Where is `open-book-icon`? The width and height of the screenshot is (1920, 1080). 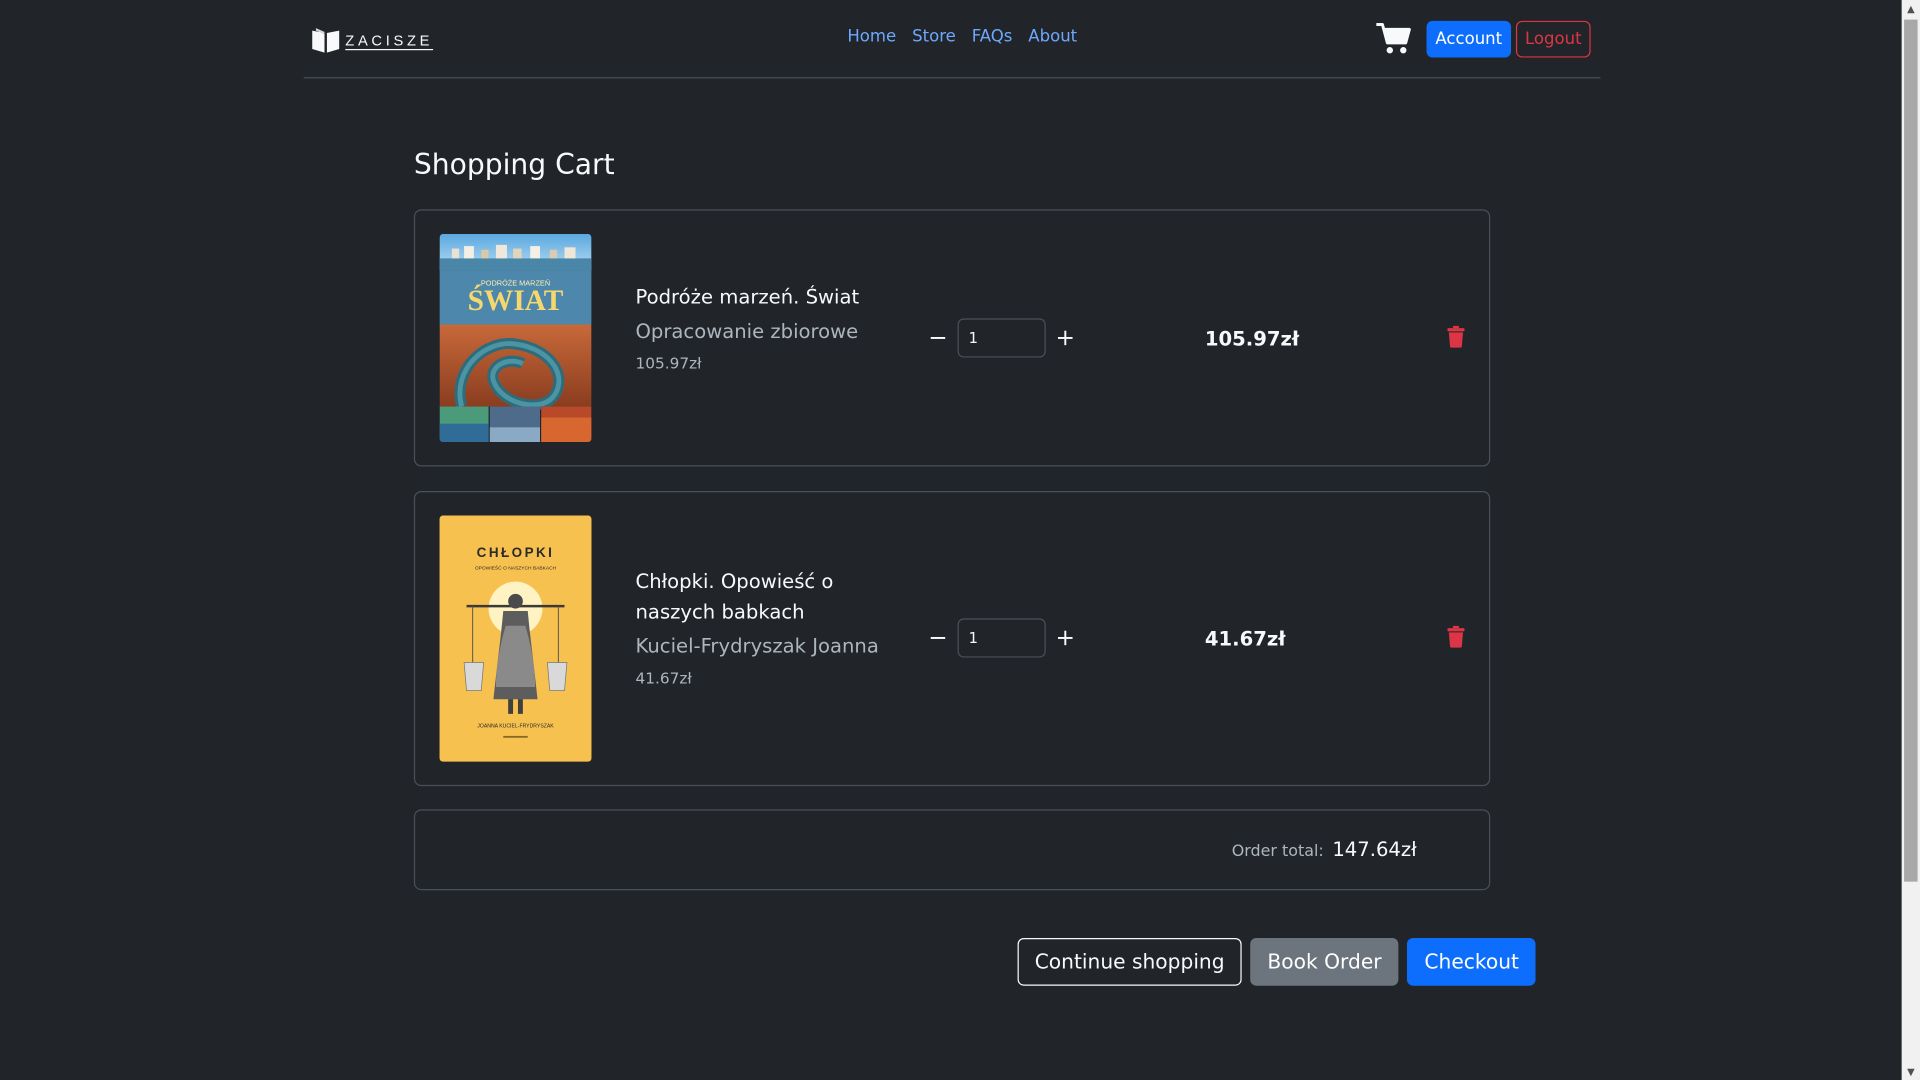
open-book-icon is located at coordinates (326, 40).